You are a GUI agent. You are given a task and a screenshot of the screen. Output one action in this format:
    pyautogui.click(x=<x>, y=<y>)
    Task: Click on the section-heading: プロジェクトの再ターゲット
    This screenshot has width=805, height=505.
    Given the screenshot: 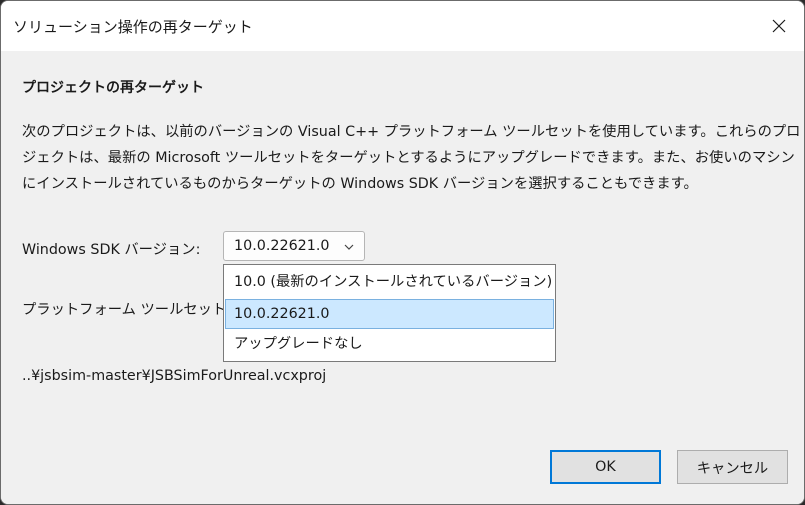 What is the action you would take?
    pyautogui.click(x=113, y=88)
    